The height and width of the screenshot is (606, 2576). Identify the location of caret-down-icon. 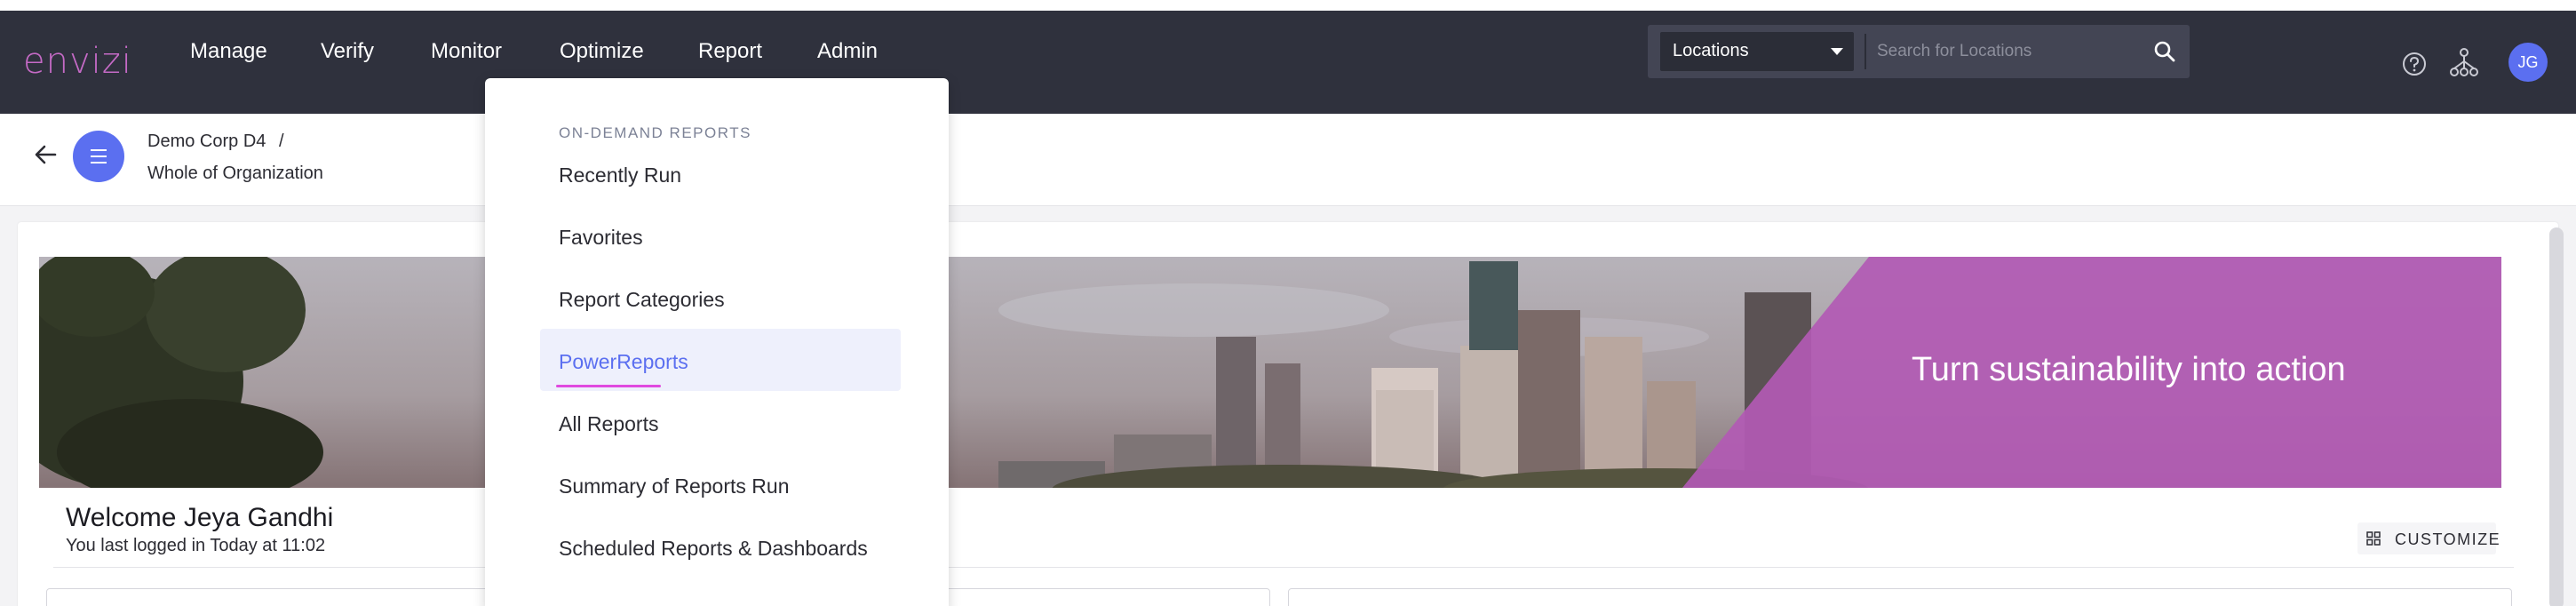
(1837, 51).